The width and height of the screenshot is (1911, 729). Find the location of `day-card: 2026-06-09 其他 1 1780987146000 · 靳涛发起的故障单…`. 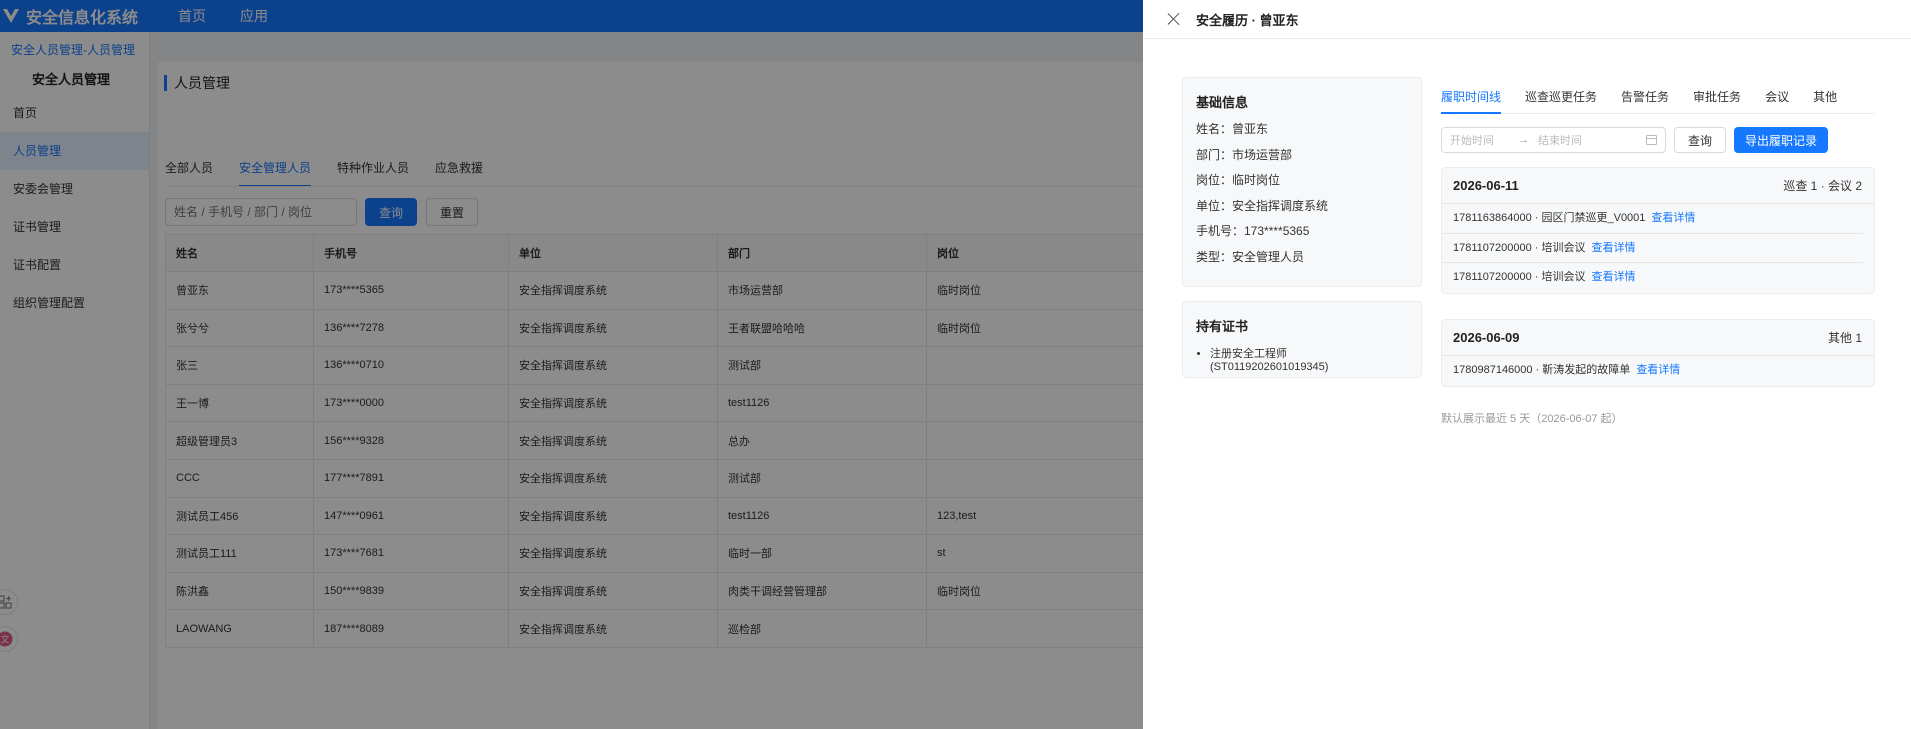

day-card: 2026-06-09 其他 1 1780987146000 · 靳涛发起的故障单… is located at coordinates (1658, 353).